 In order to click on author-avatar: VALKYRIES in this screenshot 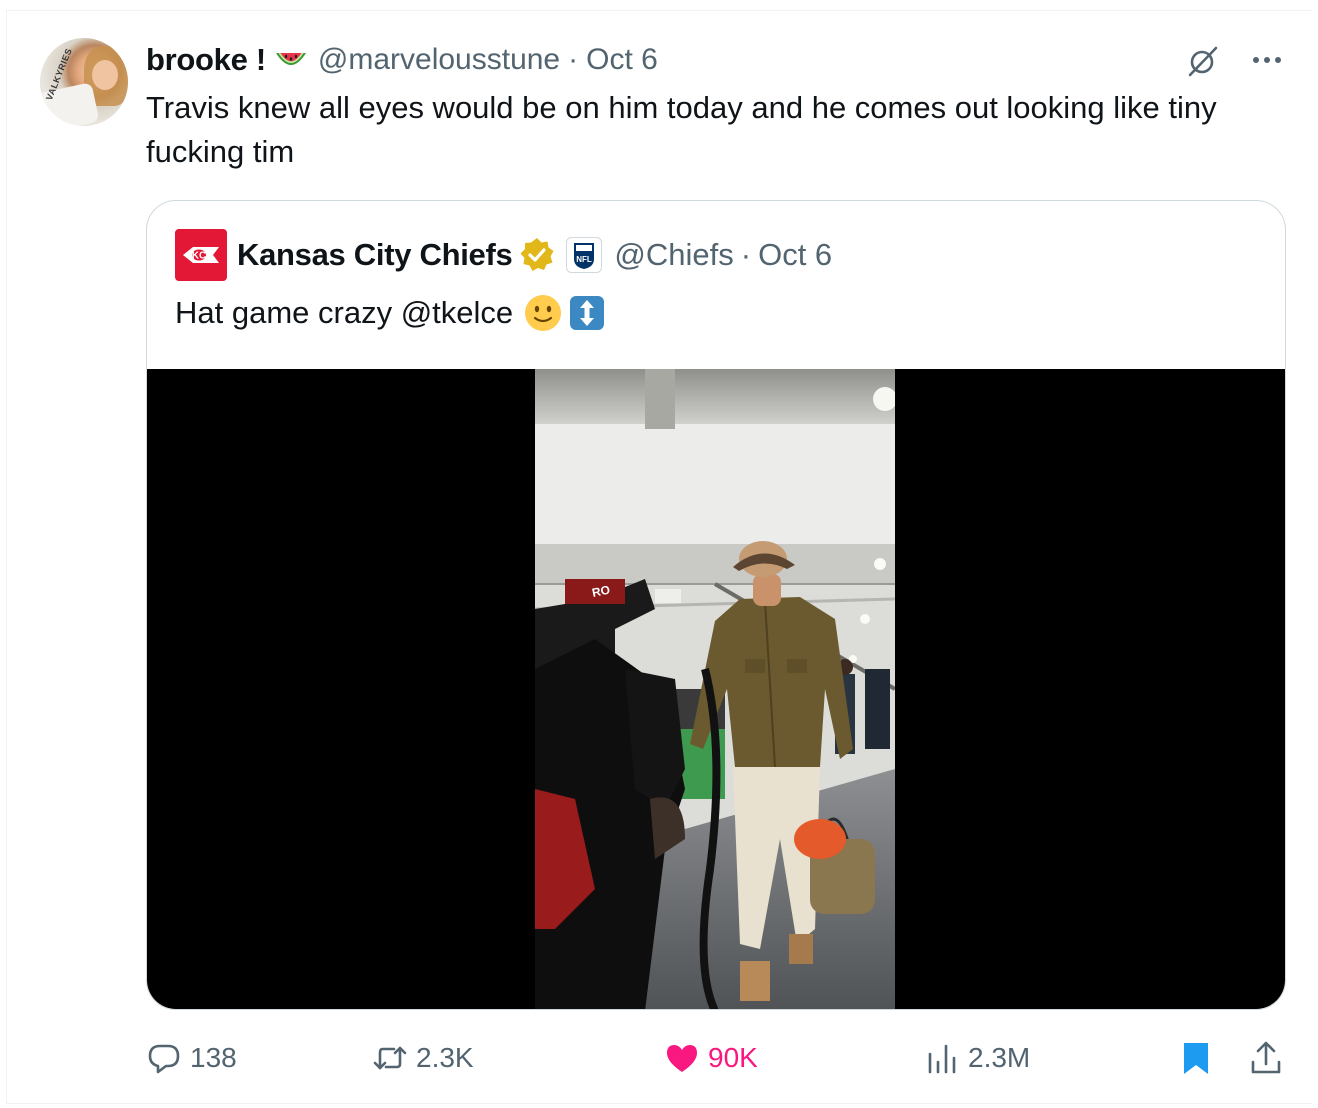, I will do `click(84, 82)`.